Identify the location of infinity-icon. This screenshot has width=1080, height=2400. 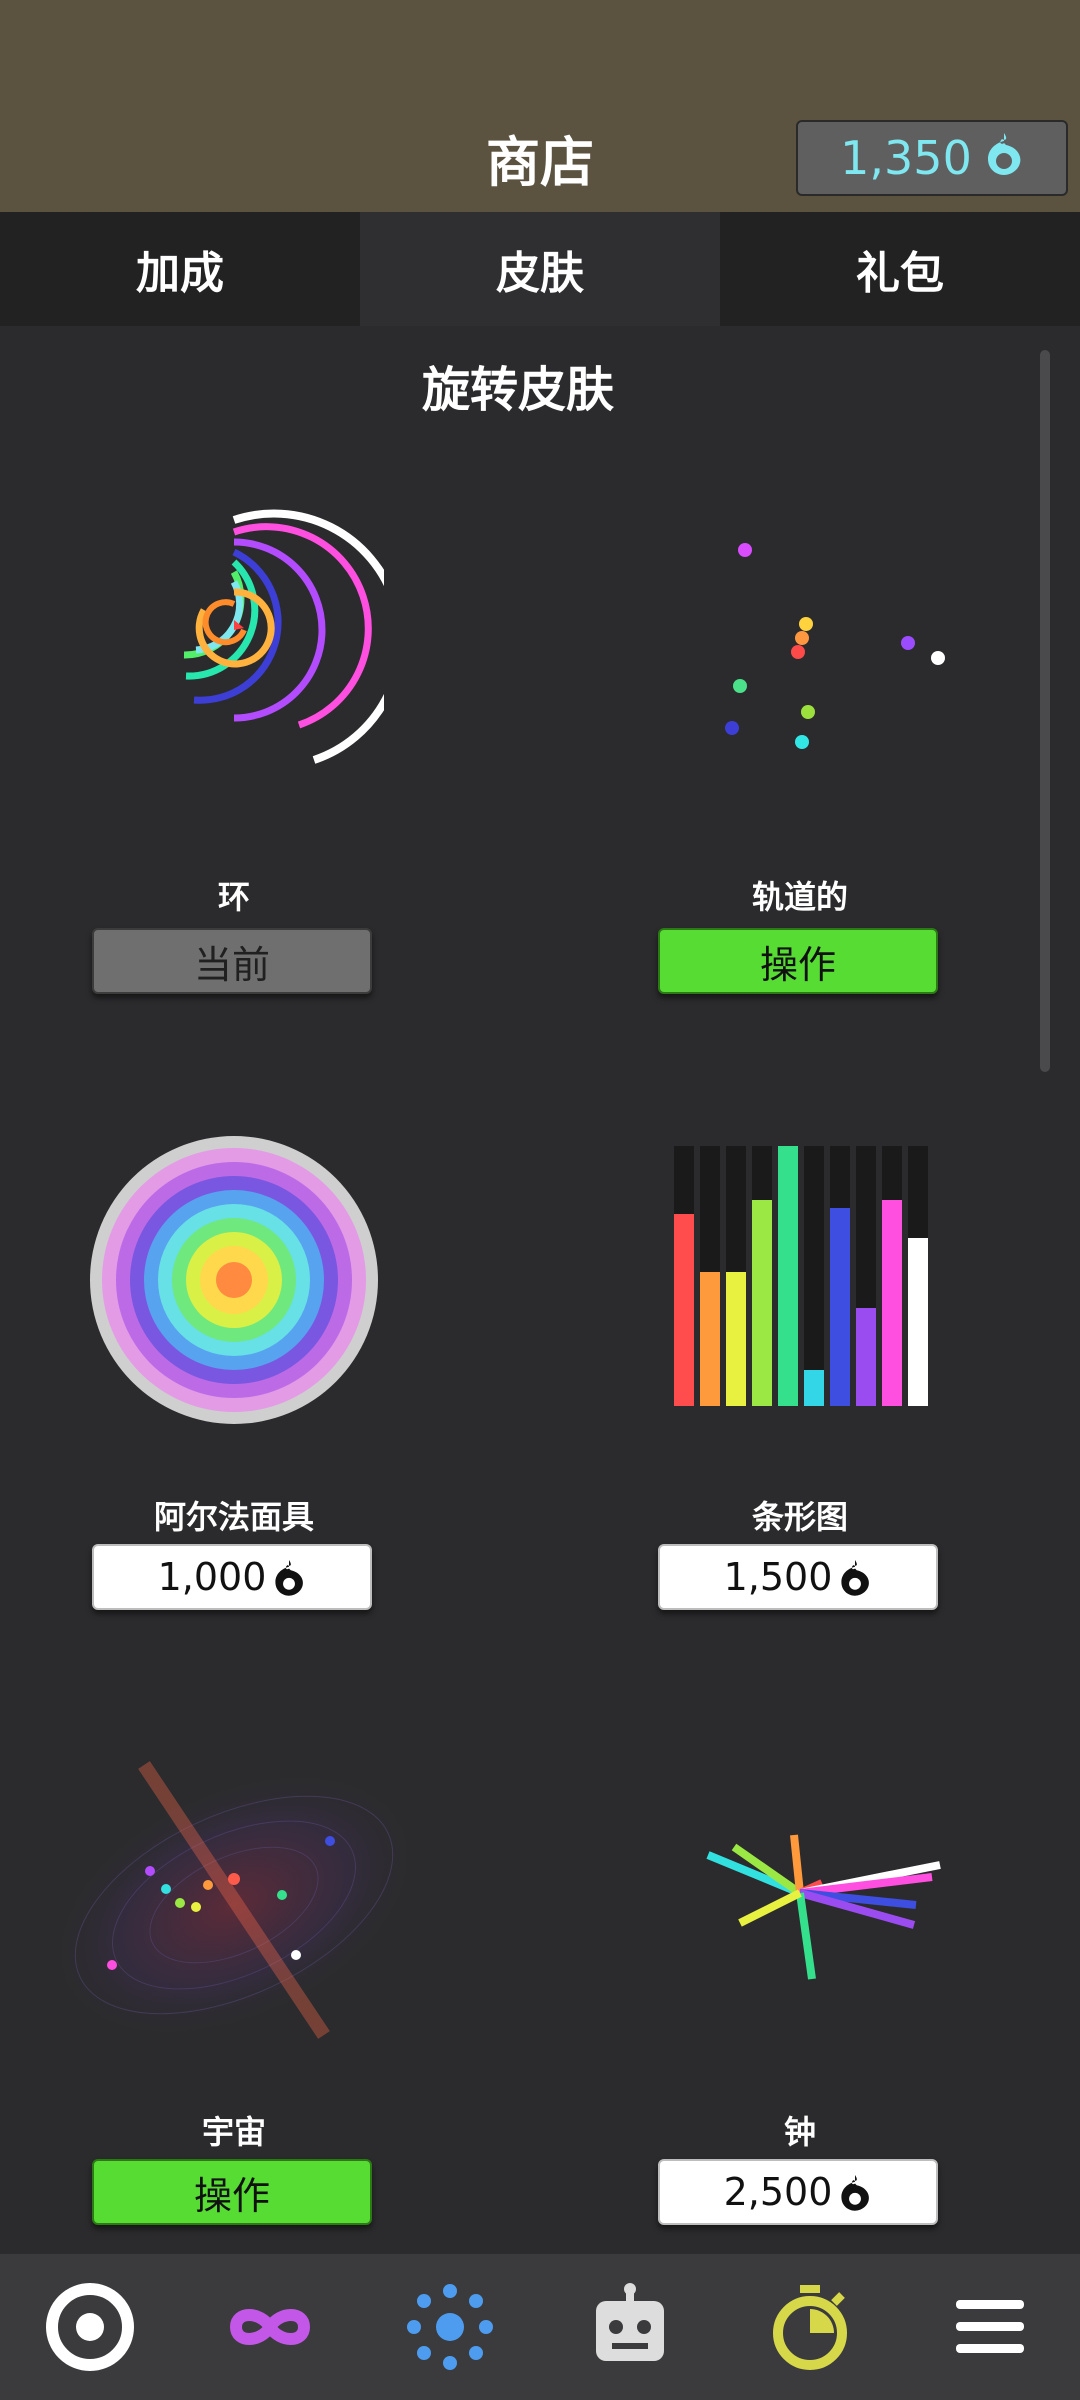
(270, 2327).